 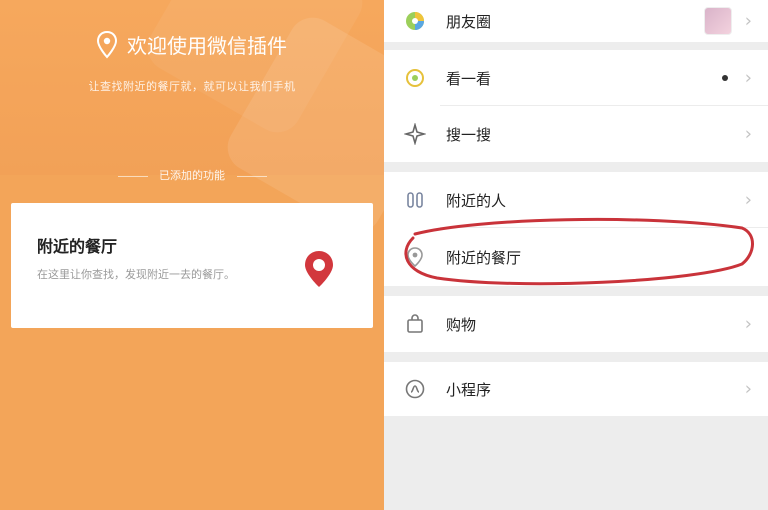 I want to click on menu-item-mini-program: 小程序 ›, so click(x=576, y=389).